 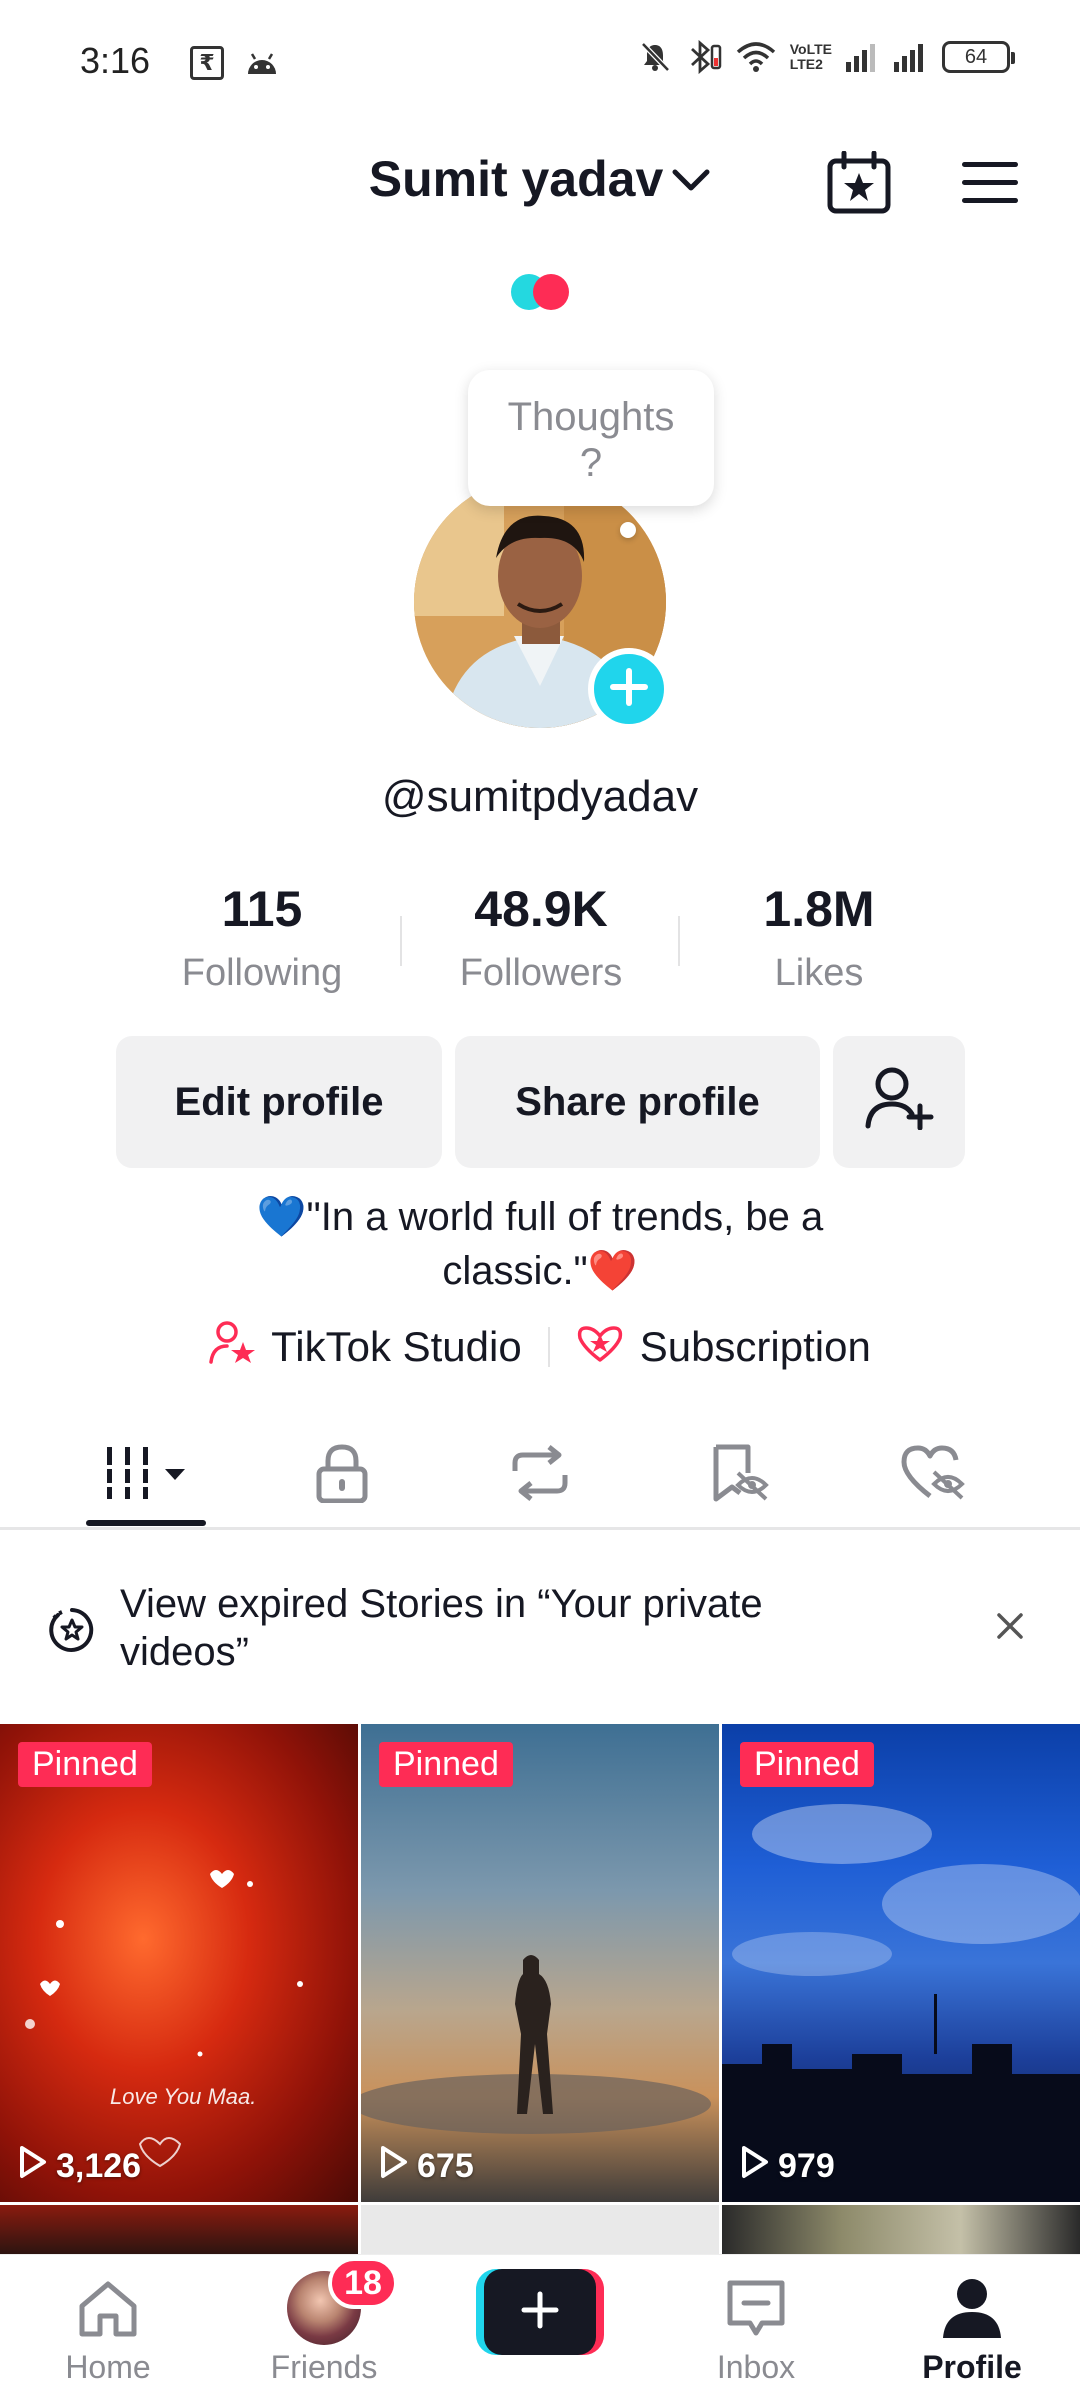 I want to click on stat-following: 115 Following, so click(x=262, y=937).